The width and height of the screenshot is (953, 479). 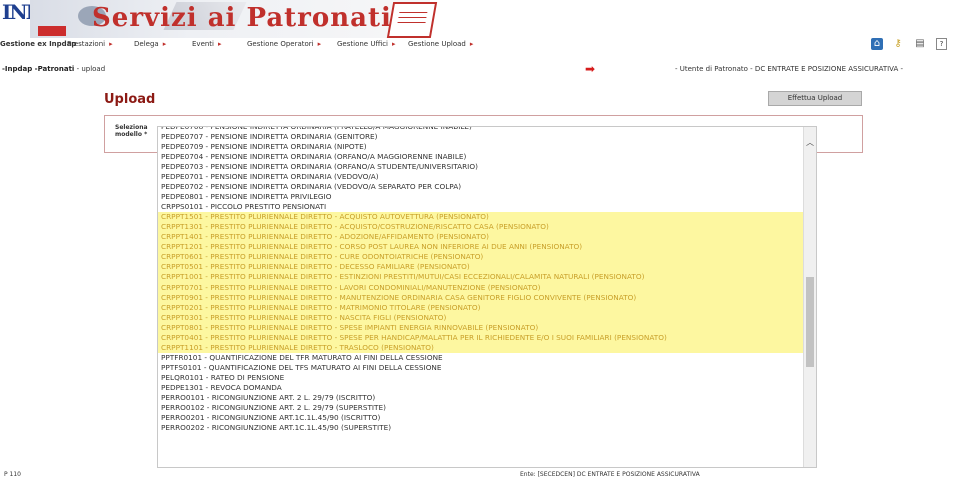 I want to click on effettua-upload-button: Effettua Upload, so click(x=815, y=98).